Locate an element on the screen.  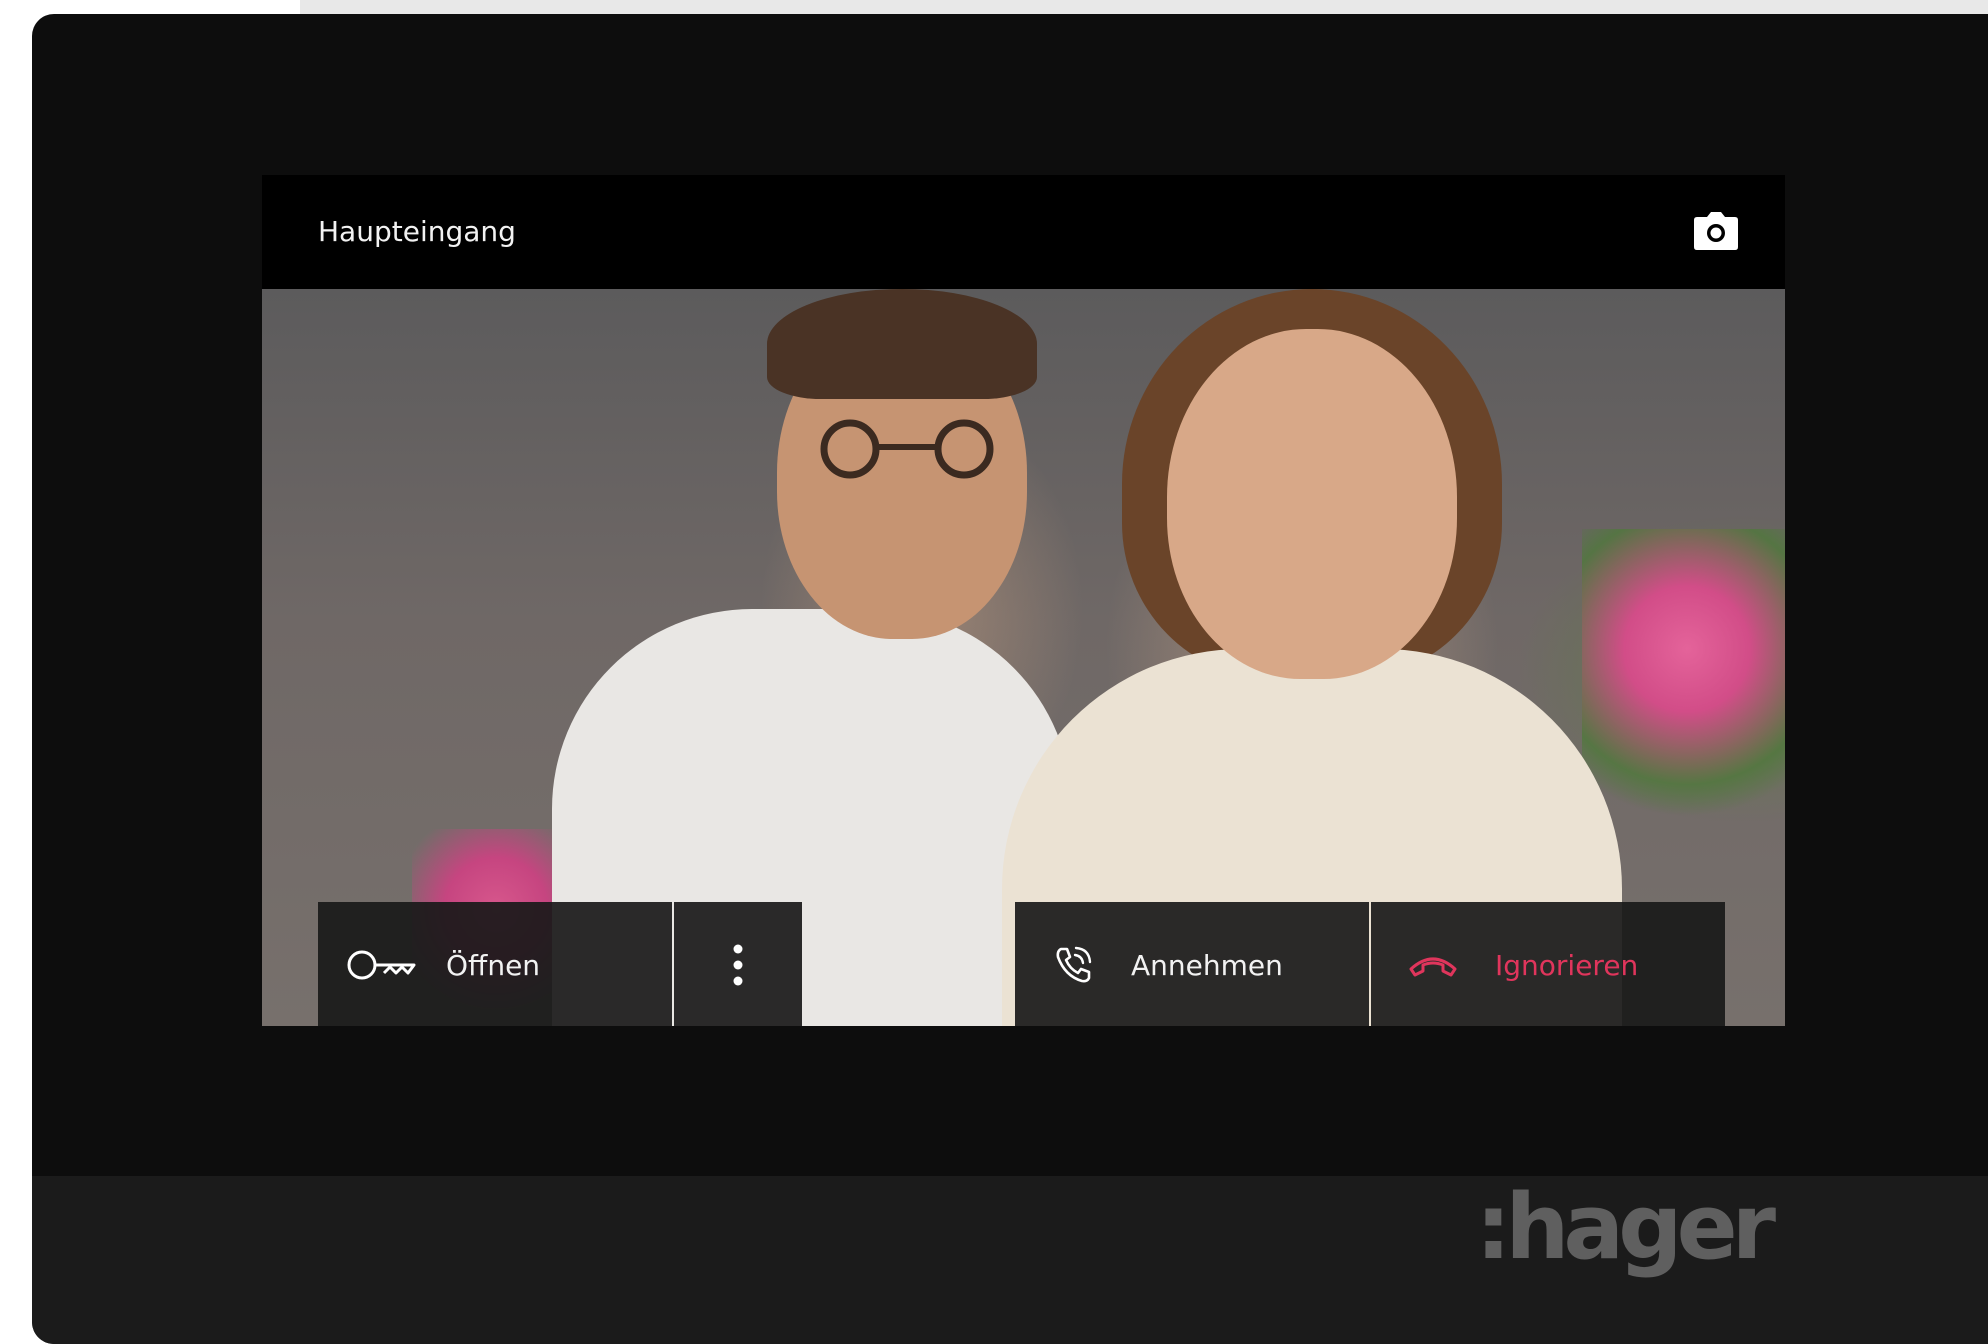
ignore-call-button: Ignorieren is located at coordinates (1548, 964).